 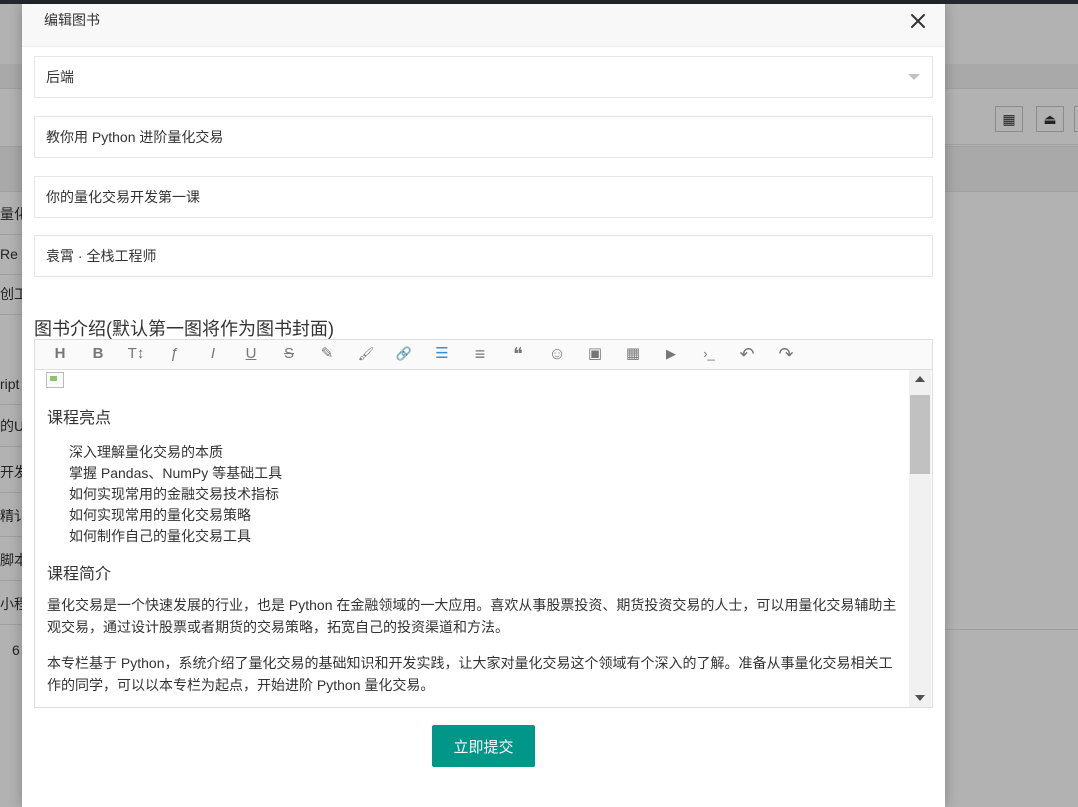 I want to click on book-title-input, so click(x=483, y=137).